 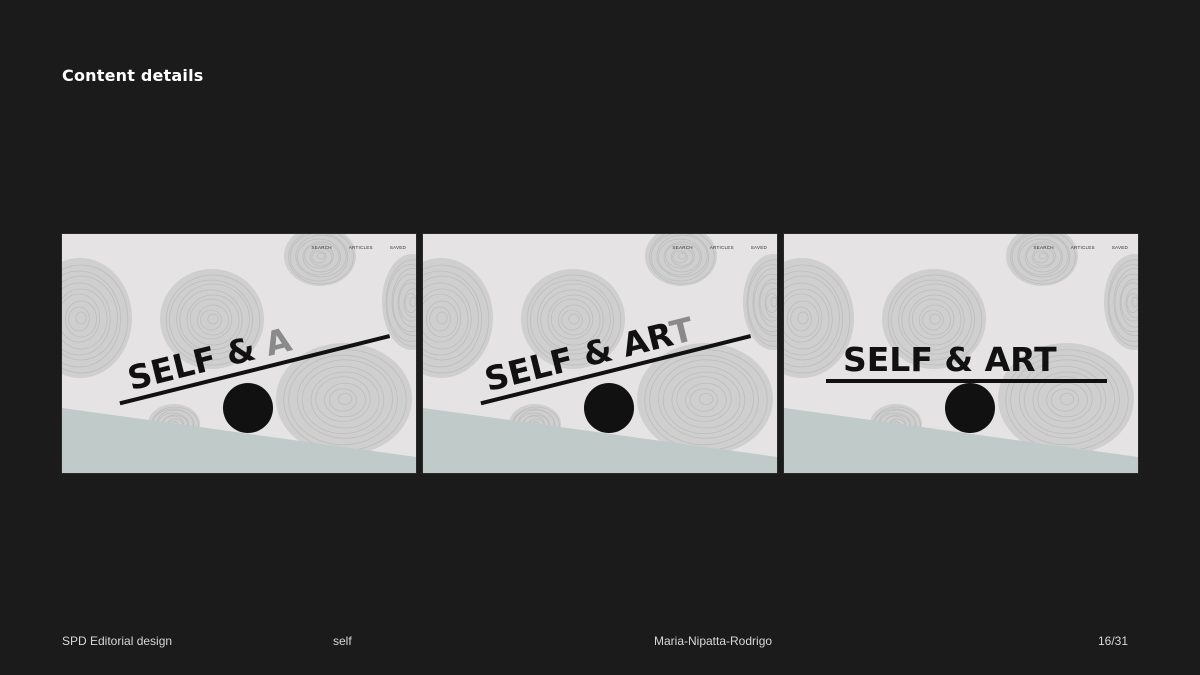 I want to click on footer-author: Maria-Nipatta-Rodrigo, so click(x=713, y=641).